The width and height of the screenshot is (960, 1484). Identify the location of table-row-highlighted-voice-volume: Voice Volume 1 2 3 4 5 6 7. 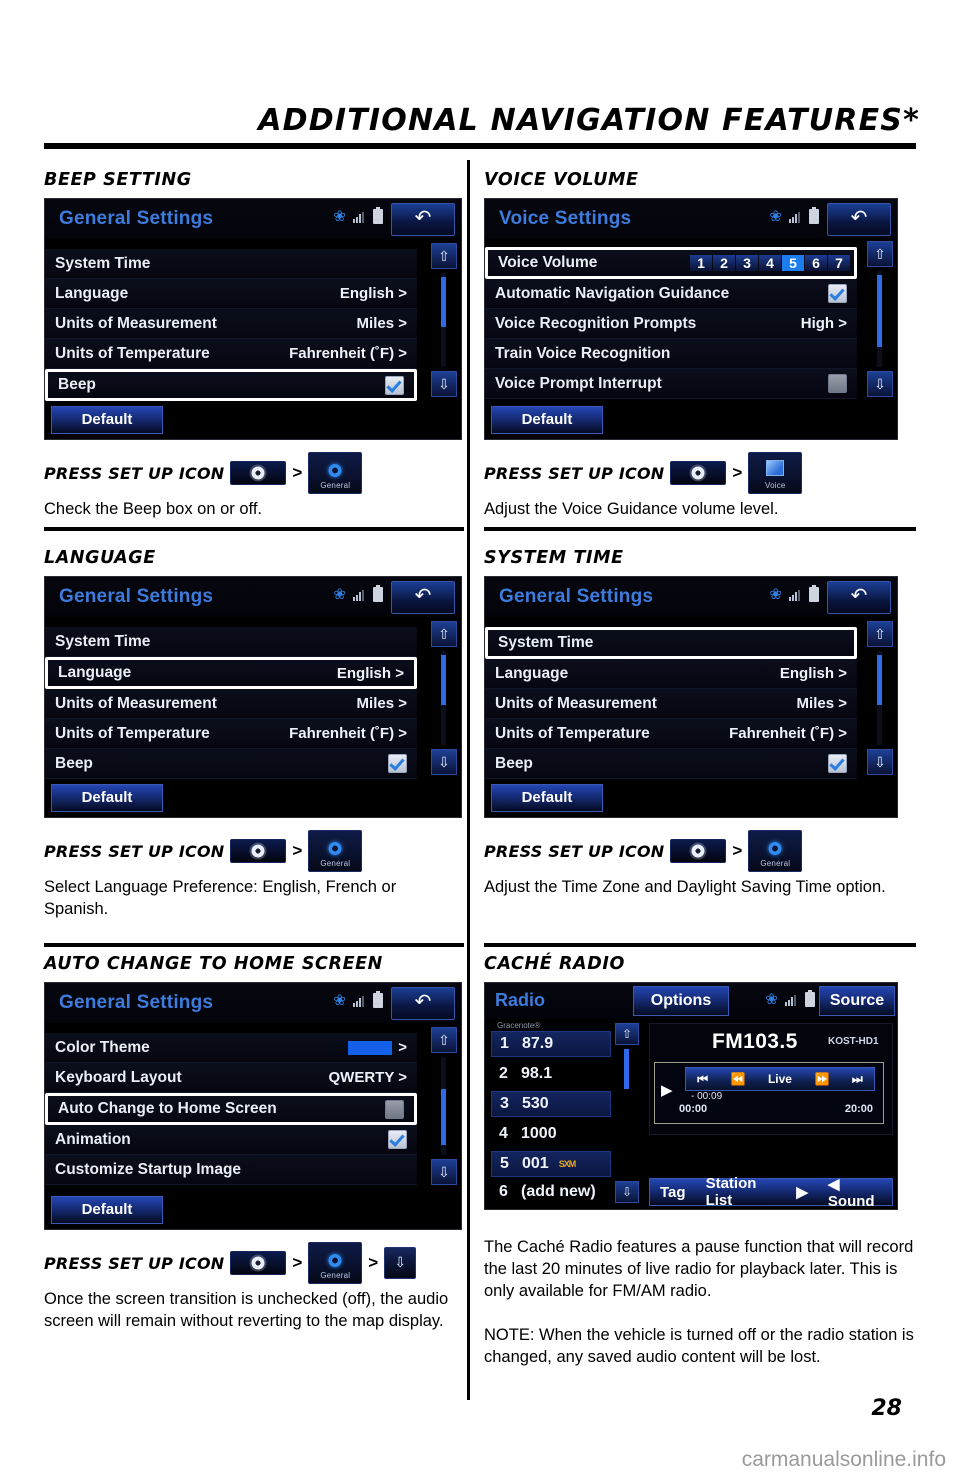
(671, 263).